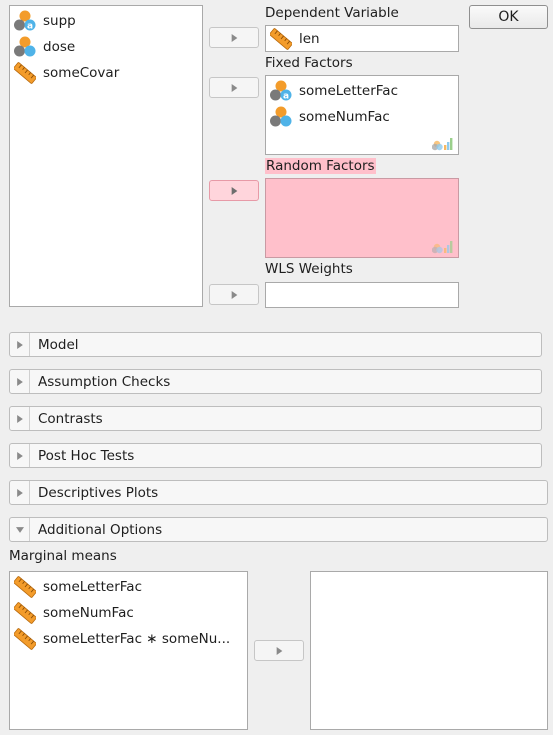  I want to click on fixed-factors-title: Fixed Factors, so click(309, 63).